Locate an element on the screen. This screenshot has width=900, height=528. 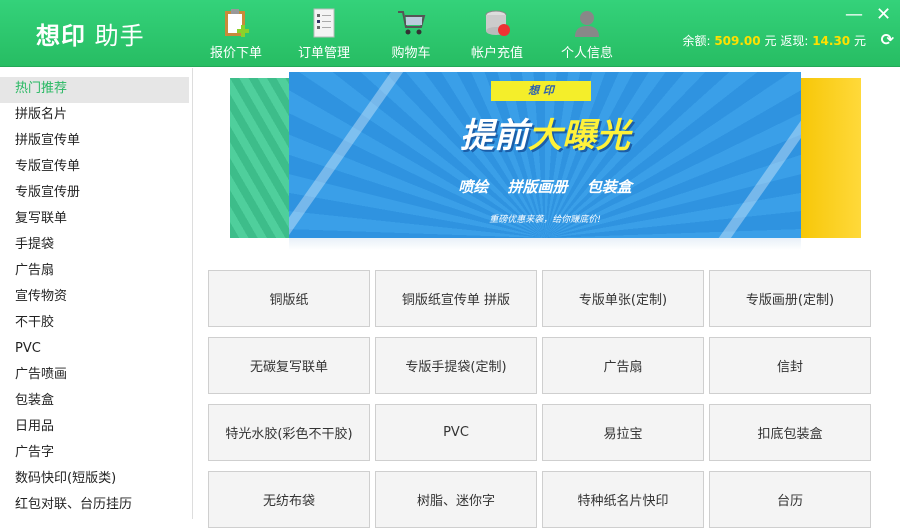
sidebar-item: 拼版名片 is located at coordinates (94, 116).